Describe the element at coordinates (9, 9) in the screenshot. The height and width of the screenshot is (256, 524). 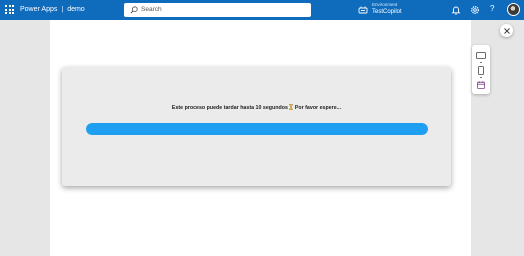
I see `waffle-icon` at that location.